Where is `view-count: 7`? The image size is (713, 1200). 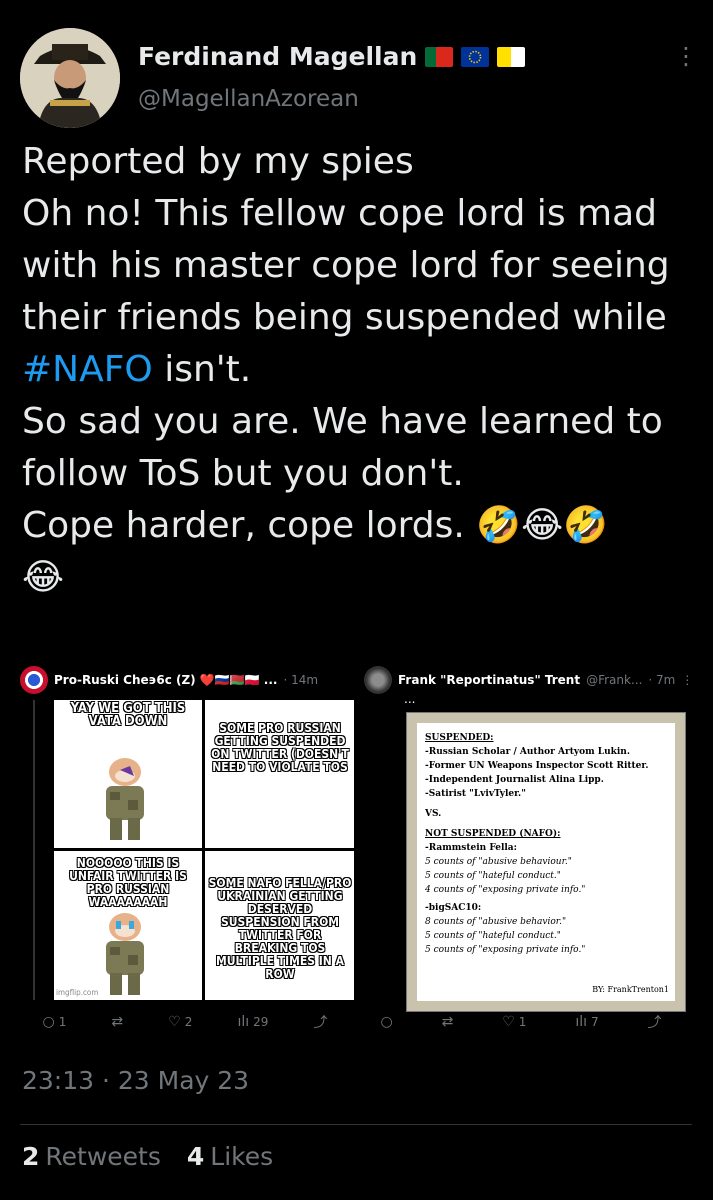 view-count: 7 is located at coordinates (595, 1022).